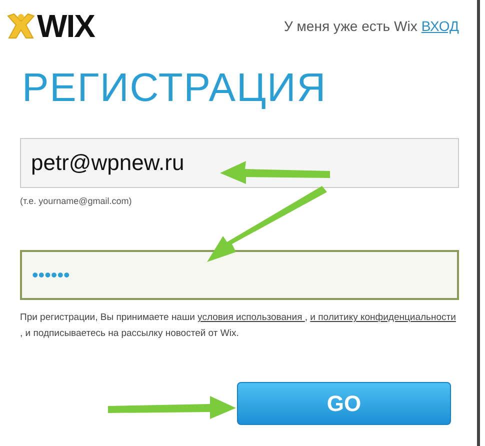 The image size is (485, 446). Describe the element at coordinates (21, 26) in the screenshot. I see `figure-icon` at that location.